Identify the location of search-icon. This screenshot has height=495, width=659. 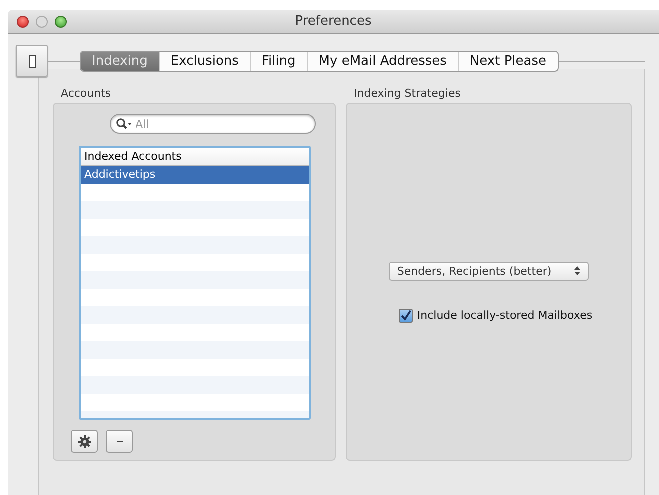
(125, 124).